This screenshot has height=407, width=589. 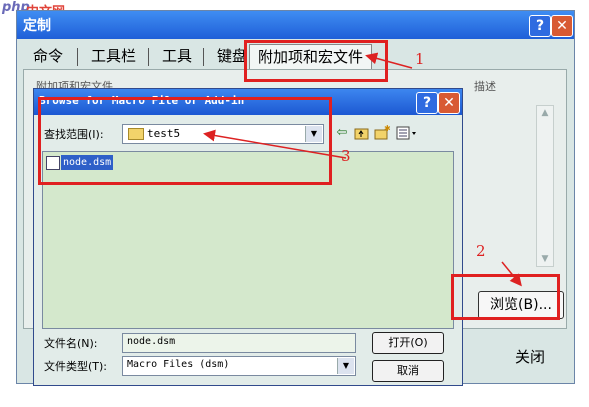 What do you see at coordinates (420, 59) in the screenshot?
I see `annotation-number-1: 1` at bounding box center [420, 59].